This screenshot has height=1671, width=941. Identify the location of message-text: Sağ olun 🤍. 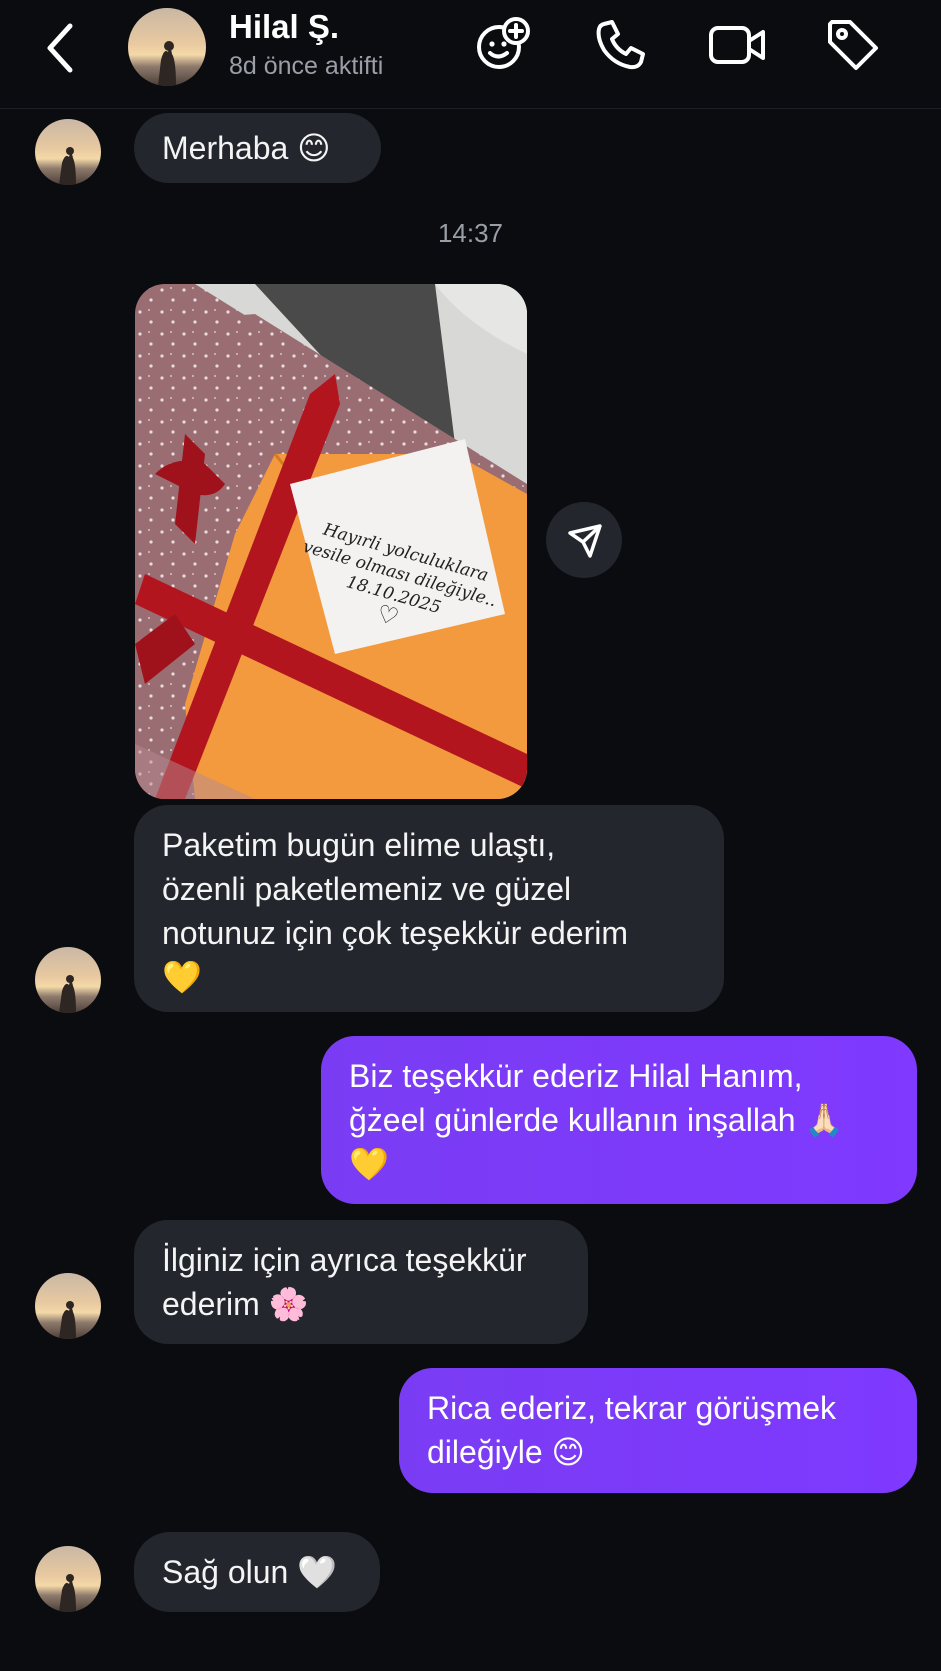
(250, 1572).